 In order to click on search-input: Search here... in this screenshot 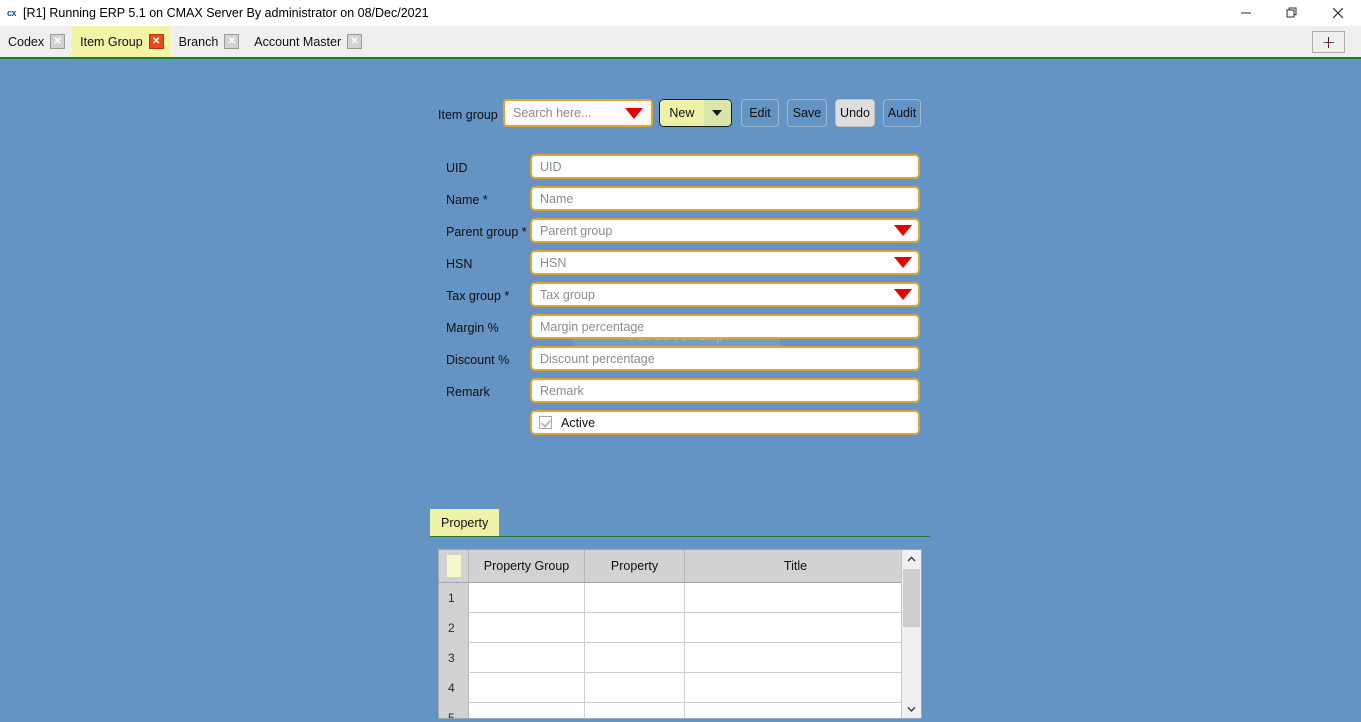, I will do `click(565, 113)`.